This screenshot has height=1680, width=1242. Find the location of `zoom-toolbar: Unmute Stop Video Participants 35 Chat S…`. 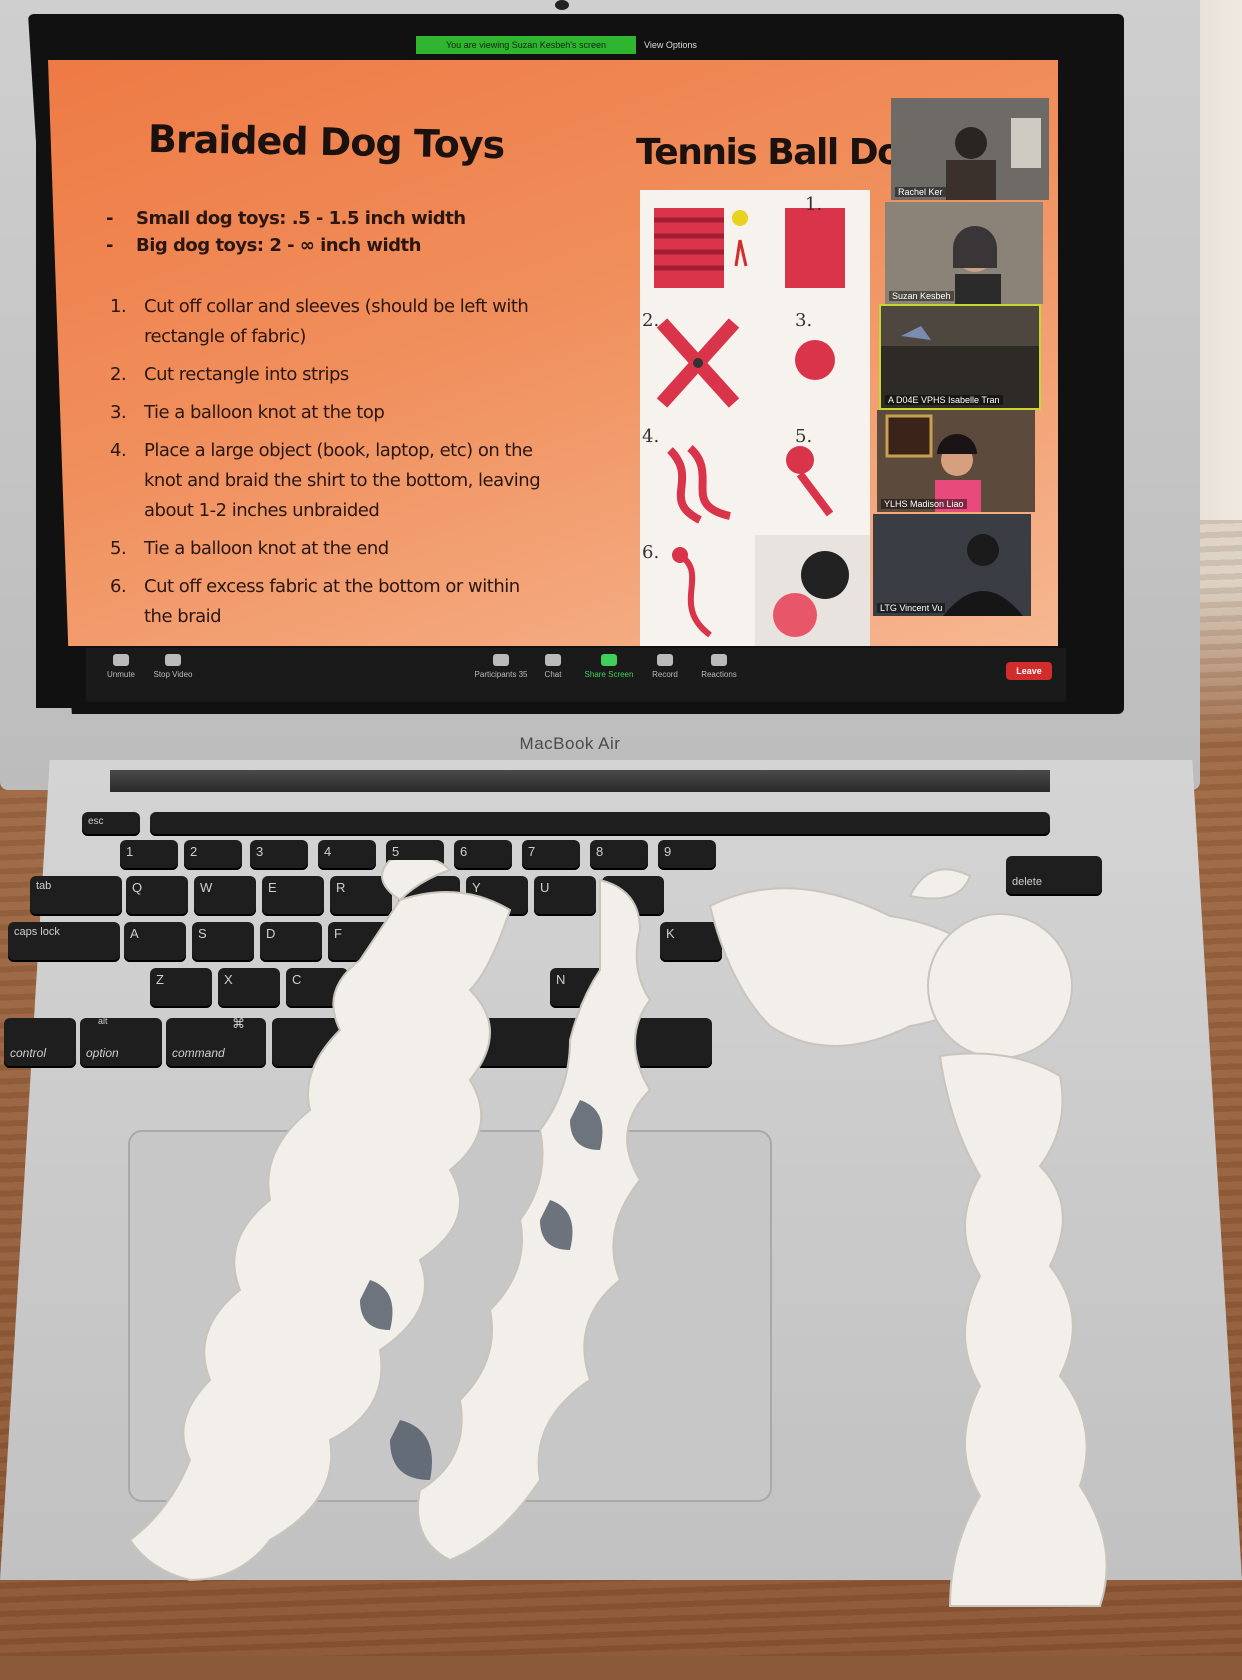

zoom-toolbar: Unmute Stop Video Participants 35 Chat S… is located at coordinates (576, 675).